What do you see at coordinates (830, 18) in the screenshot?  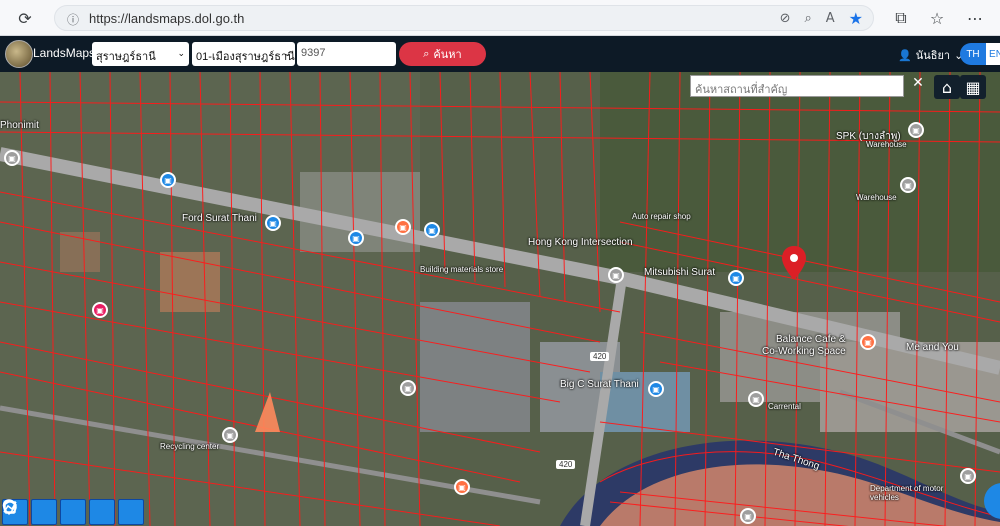 I see `read-aloud-icon: A` at bounding box center [830, 18].